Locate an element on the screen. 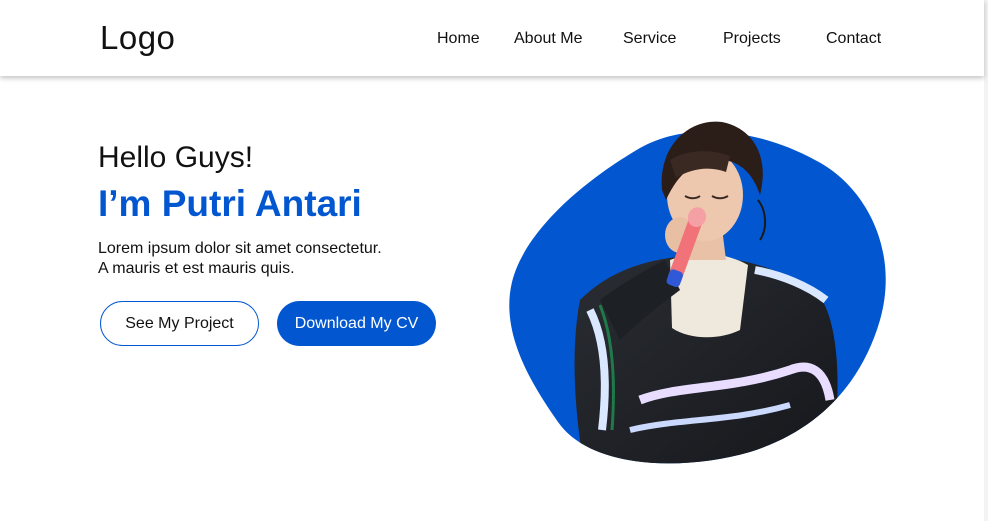 This screenshot has width=988, height=521. nav-link-contact: Contact is located at coordinates (853, 39).